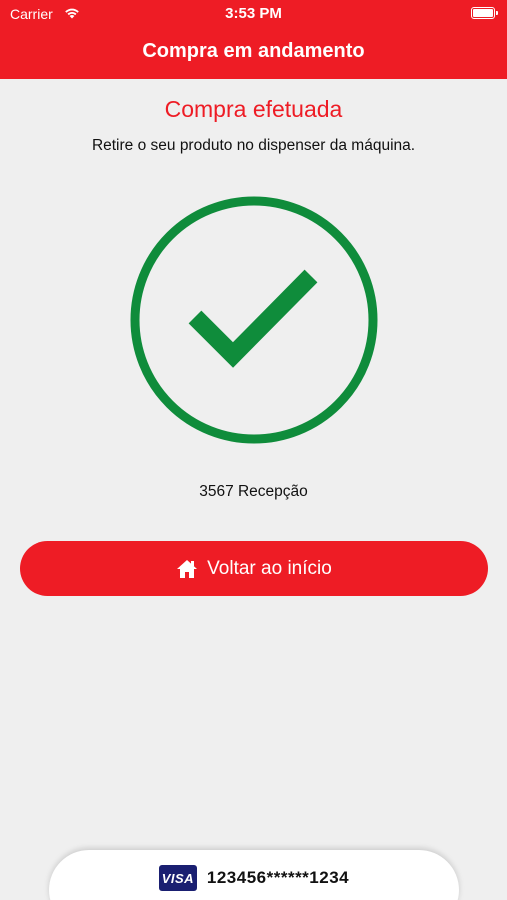 The height and width of the screenshot is (900, 507). I want to click on back-to-home-label: Voltar ao início, so click(269, 568).